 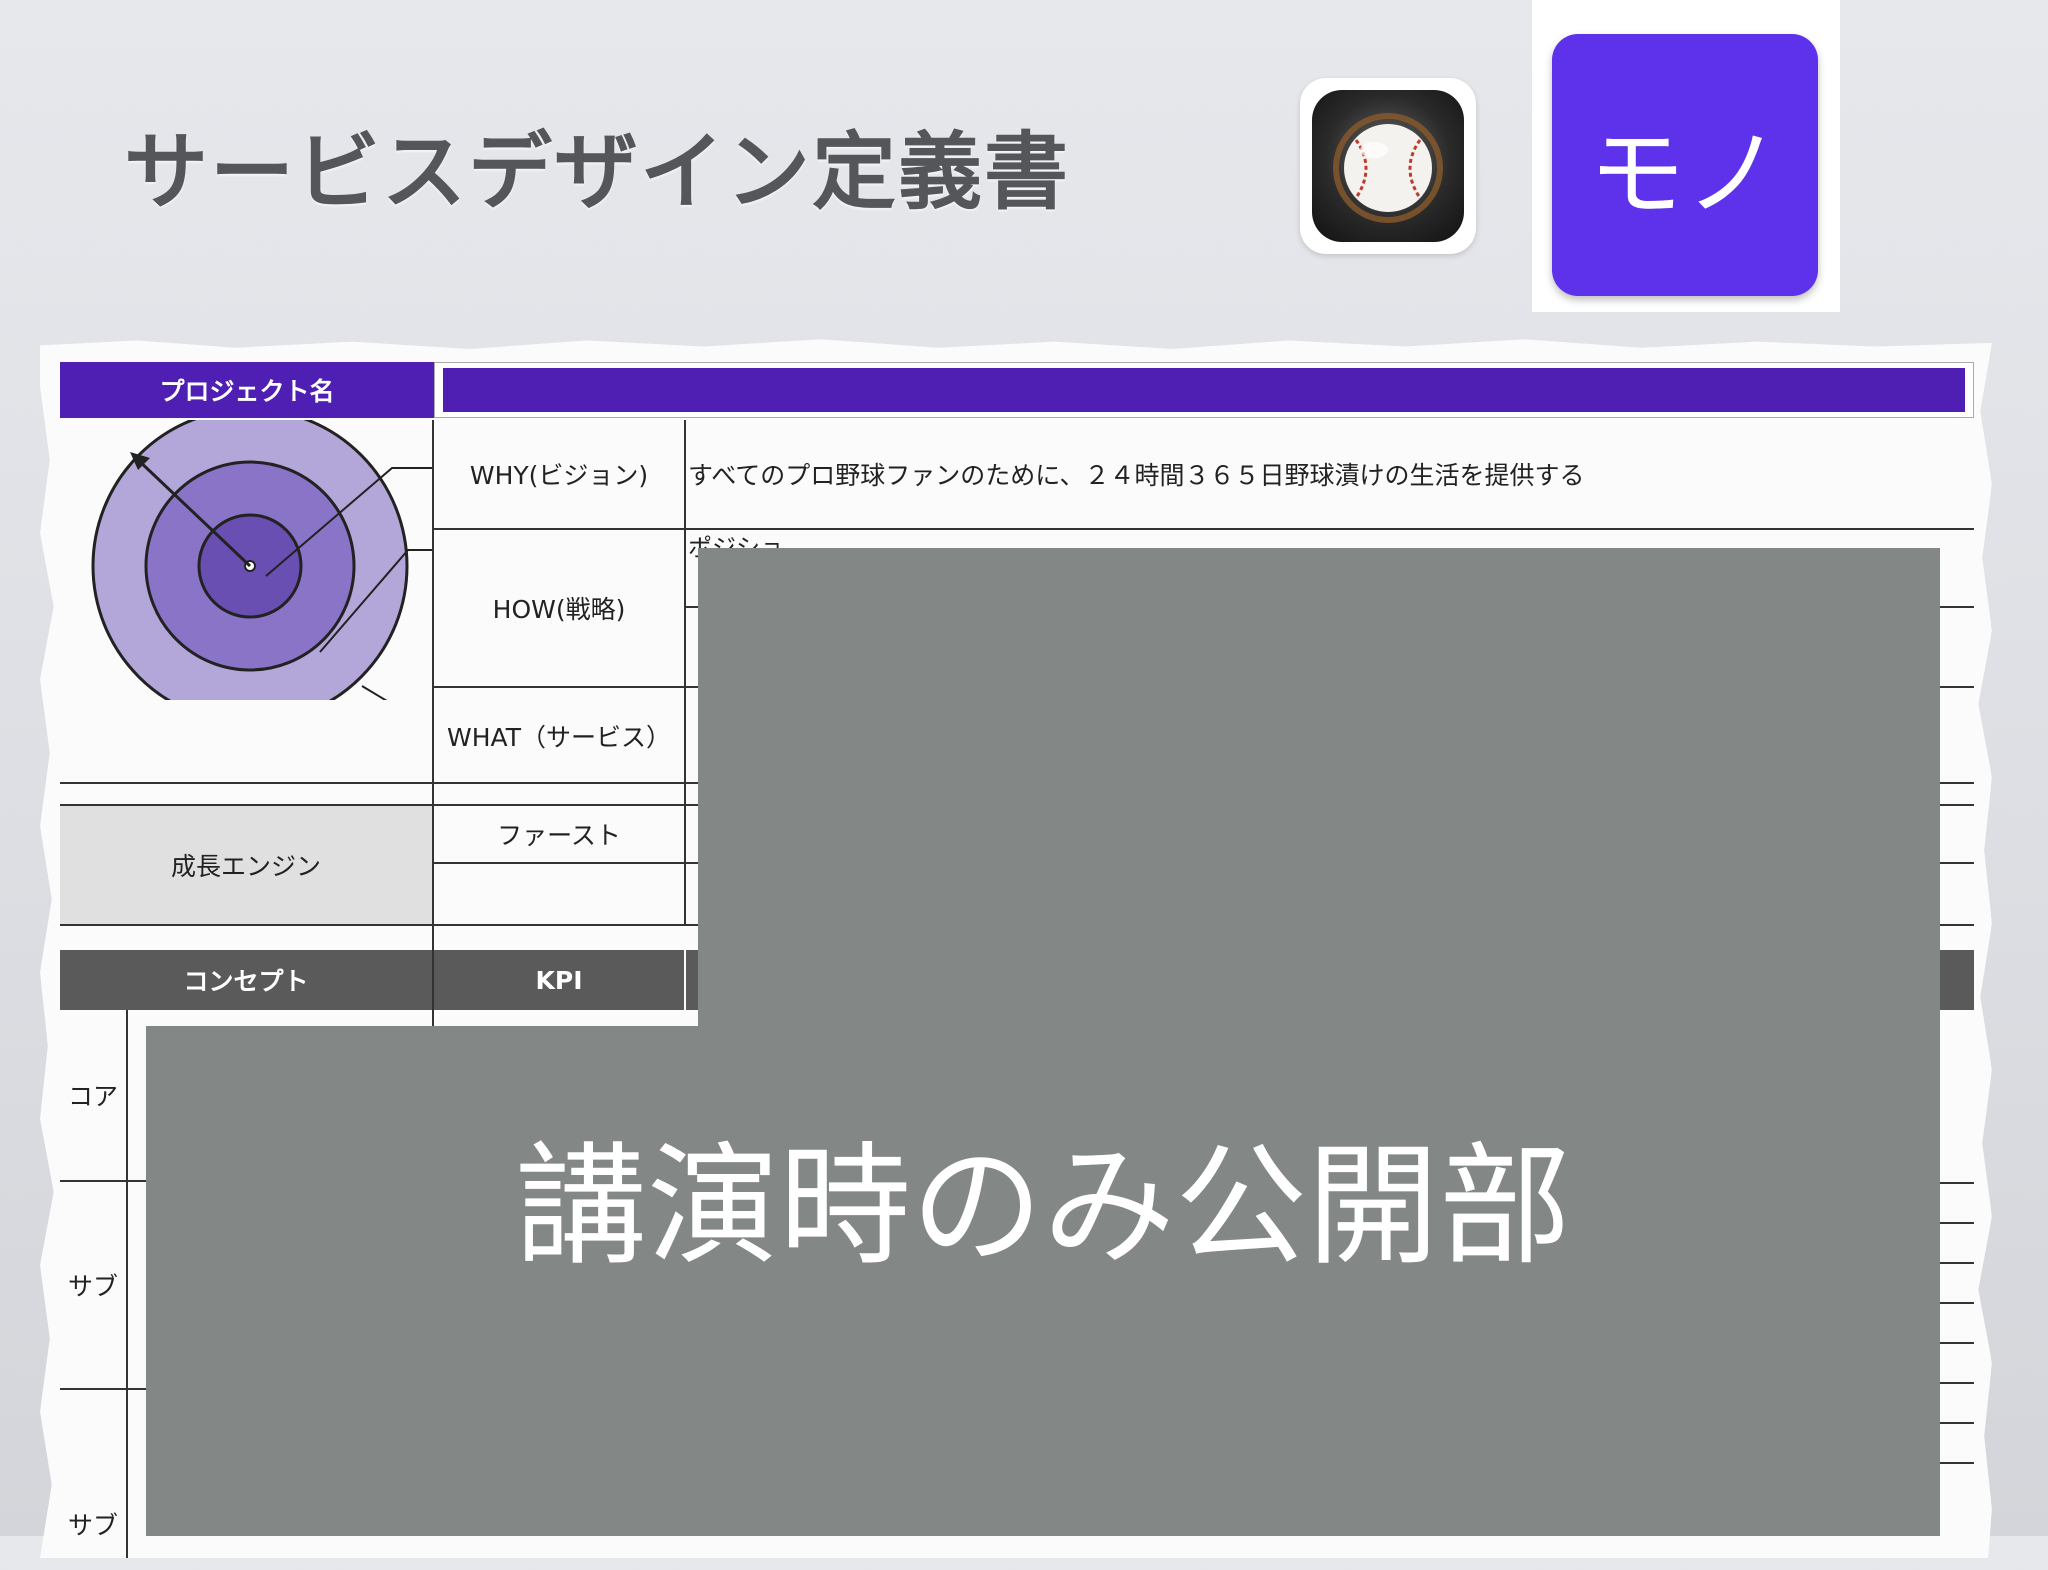 What do you see at coordinates (246, 980) in the screenshot?
I see `concept-header: コンセプト` at bounding box center [246, 980].